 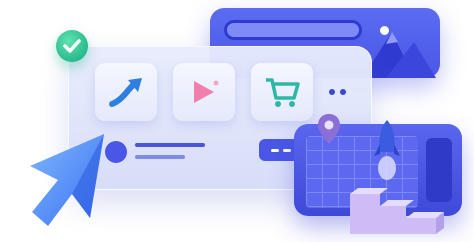 I want to click on stairs-shape, so click(x=397, y=211).